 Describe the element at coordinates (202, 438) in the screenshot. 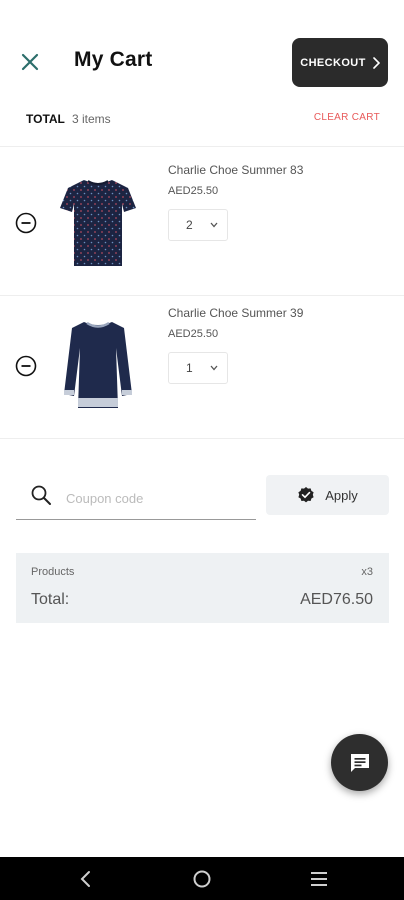

I see `divider` at that location.